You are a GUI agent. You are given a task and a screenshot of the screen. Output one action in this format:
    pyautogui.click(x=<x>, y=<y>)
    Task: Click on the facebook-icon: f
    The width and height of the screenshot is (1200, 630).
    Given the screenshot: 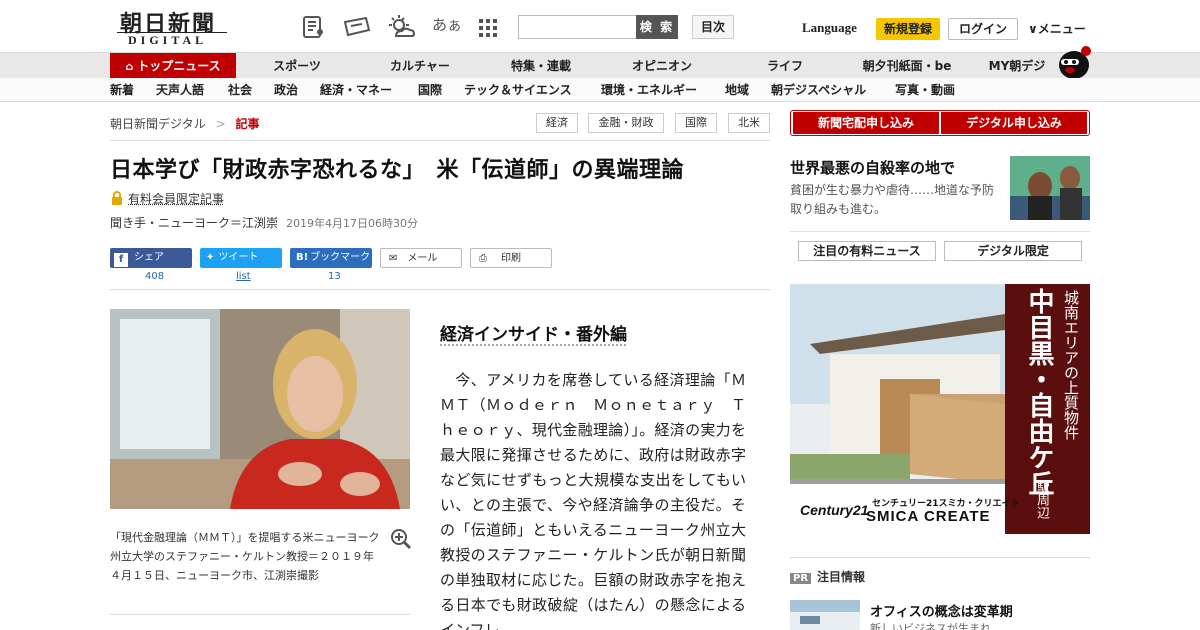 What is the action you would take?
    pyautogui.click(x=121, y=260)
    